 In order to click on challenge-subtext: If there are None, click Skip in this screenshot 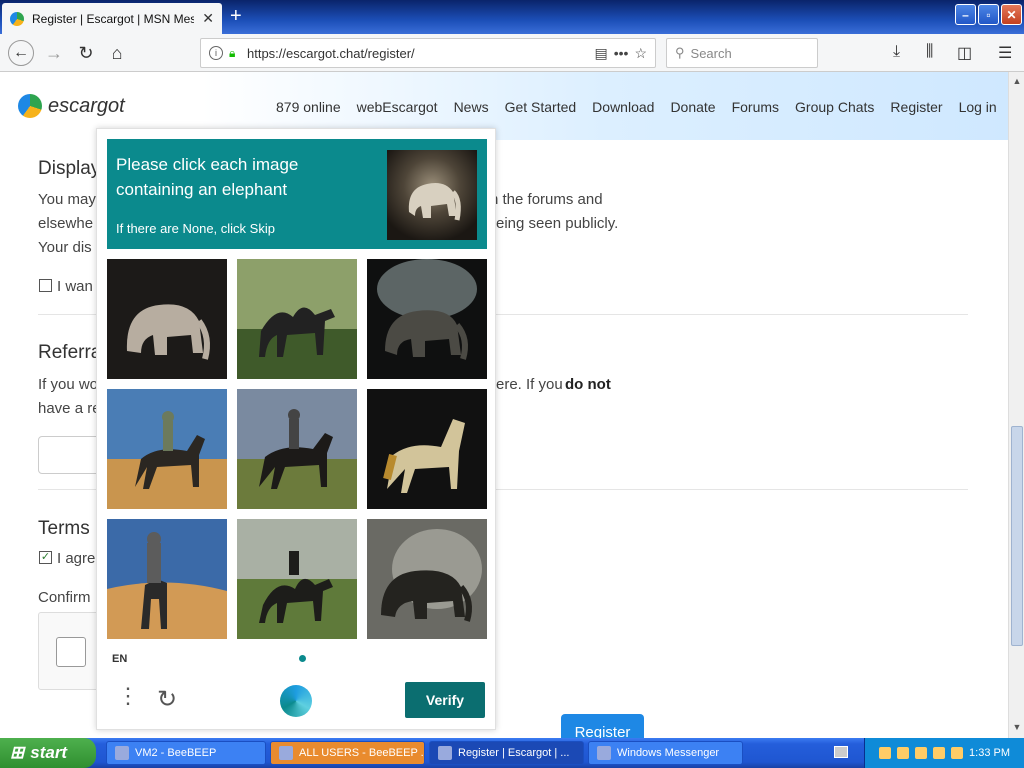, I will do `click(195, 228)`.